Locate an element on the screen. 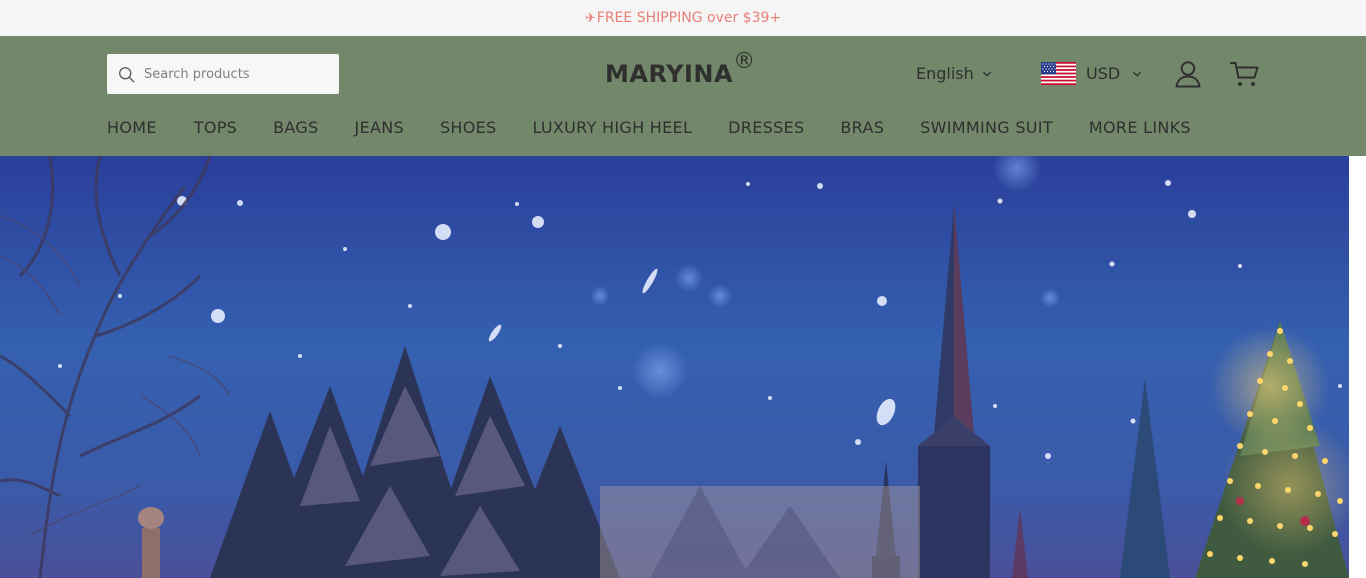 Image resolution: width=1366 pixels, height=578 pixels. nav-item-jeans: JEANS is located at coordinates (379, 127).